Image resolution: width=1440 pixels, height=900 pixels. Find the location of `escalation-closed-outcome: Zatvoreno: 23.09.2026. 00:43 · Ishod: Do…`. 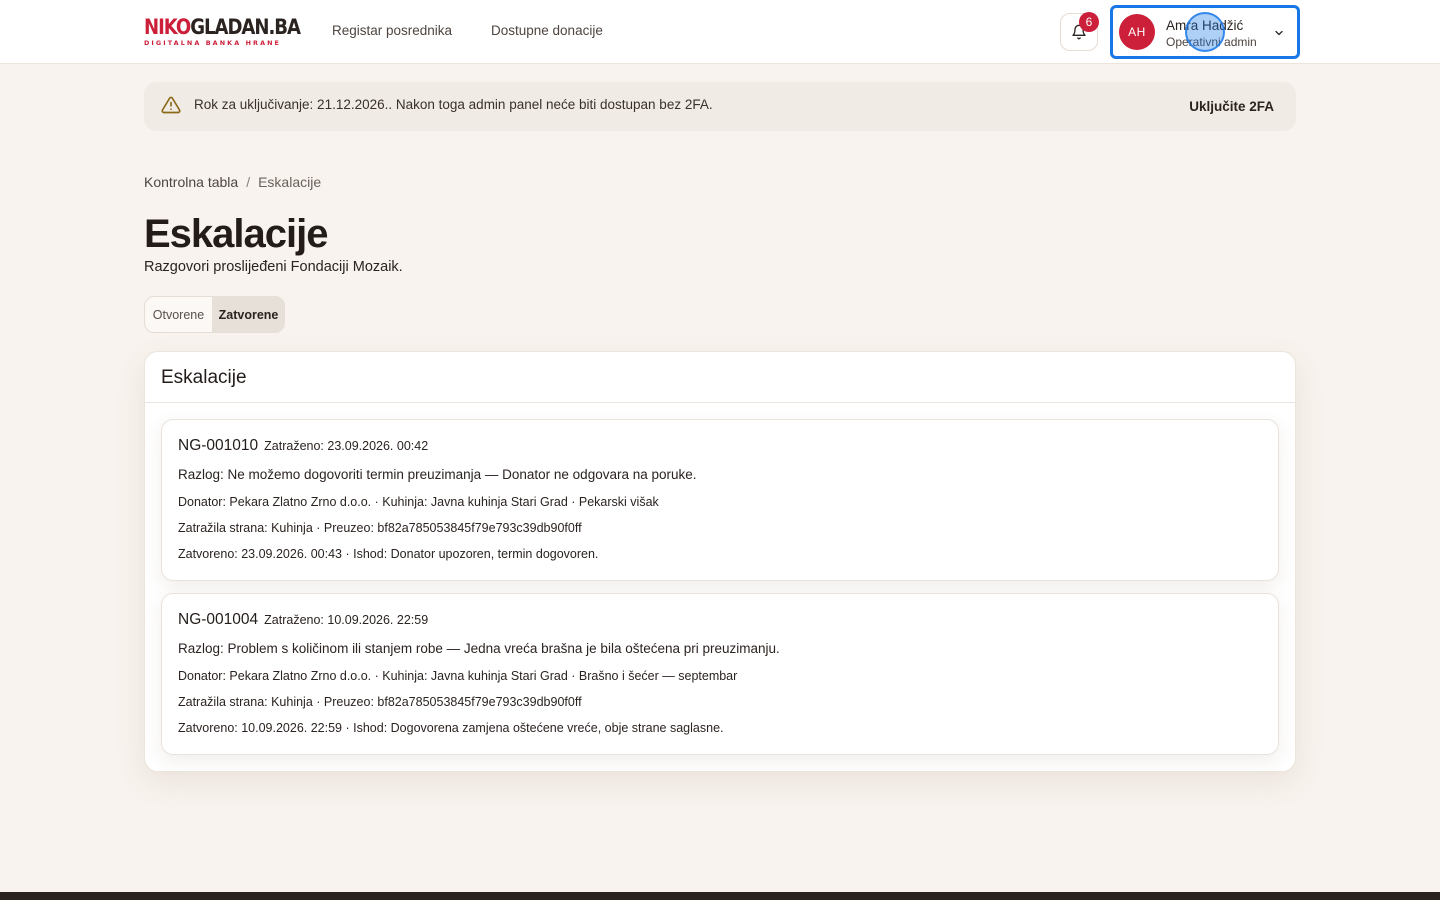

escalation-closed-outcome: Zatvoreno: 23.09.2026. 00:43 · Ishod: Do… is located at coordinates (388, 554).